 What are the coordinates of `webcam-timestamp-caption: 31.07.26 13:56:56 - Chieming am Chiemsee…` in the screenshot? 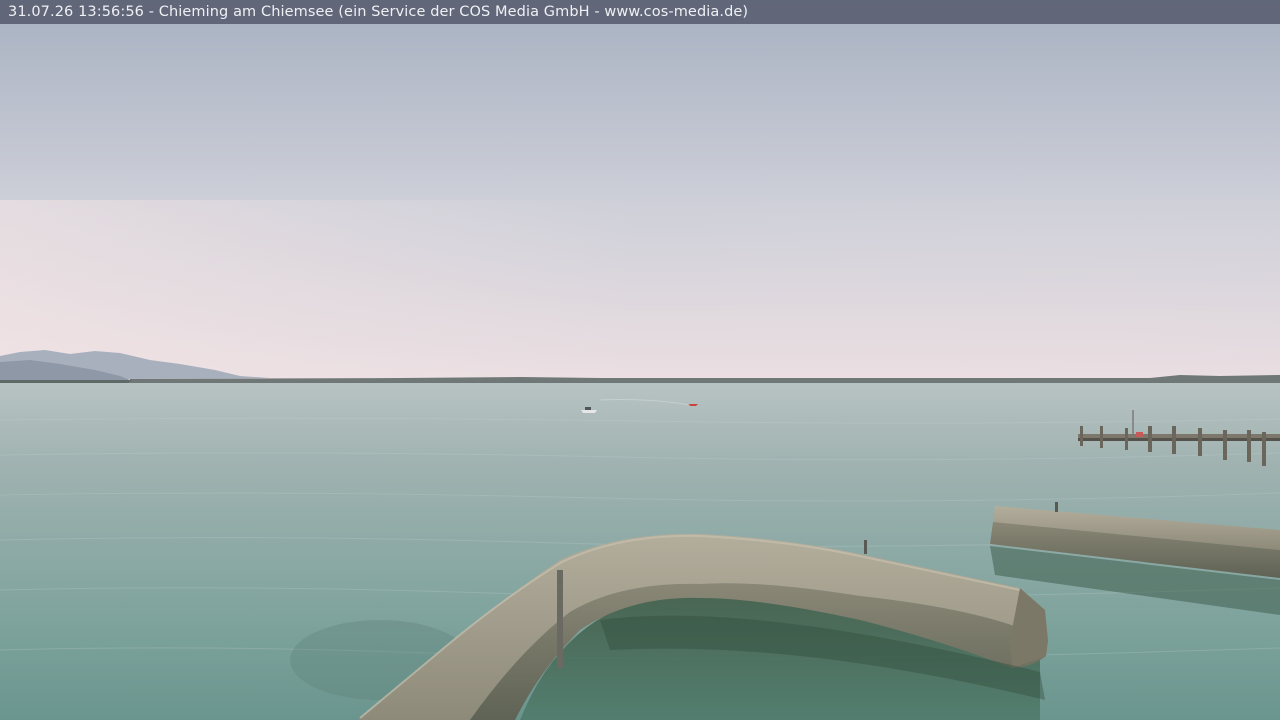 It's located at (378, 12).